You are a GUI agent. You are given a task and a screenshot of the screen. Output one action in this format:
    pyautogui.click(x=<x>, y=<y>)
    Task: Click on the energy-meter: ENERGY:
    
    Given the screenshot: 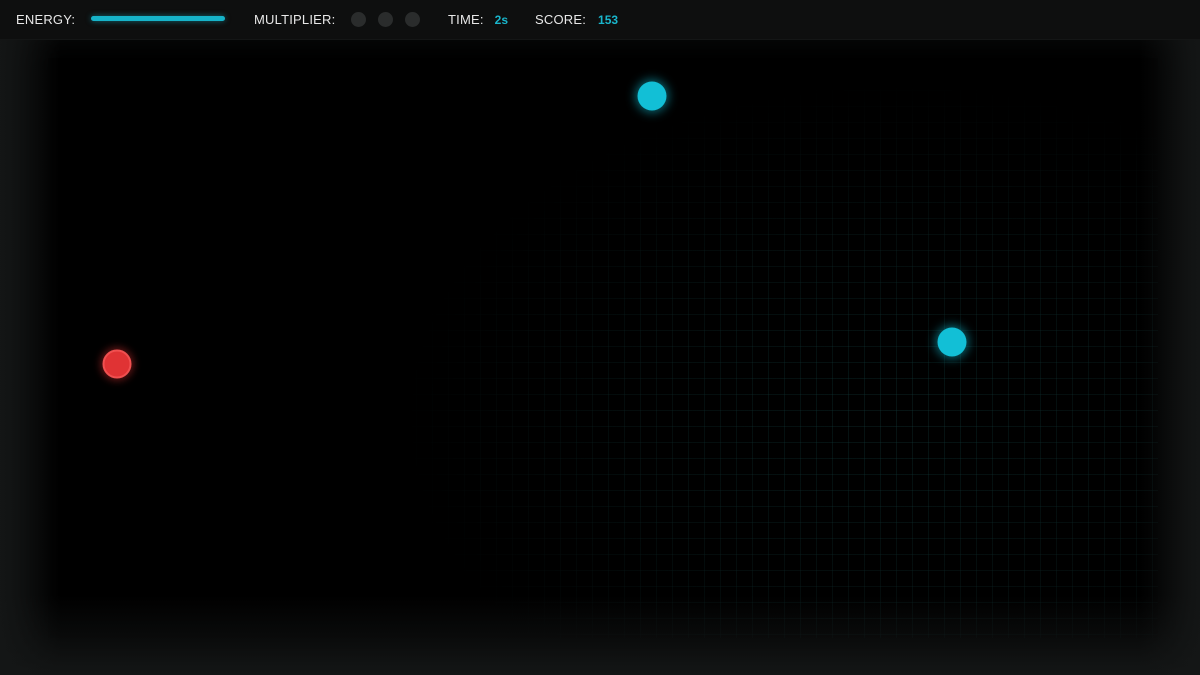 What is the action you would take?
    pyautogui.click(x=135, y=19)
    